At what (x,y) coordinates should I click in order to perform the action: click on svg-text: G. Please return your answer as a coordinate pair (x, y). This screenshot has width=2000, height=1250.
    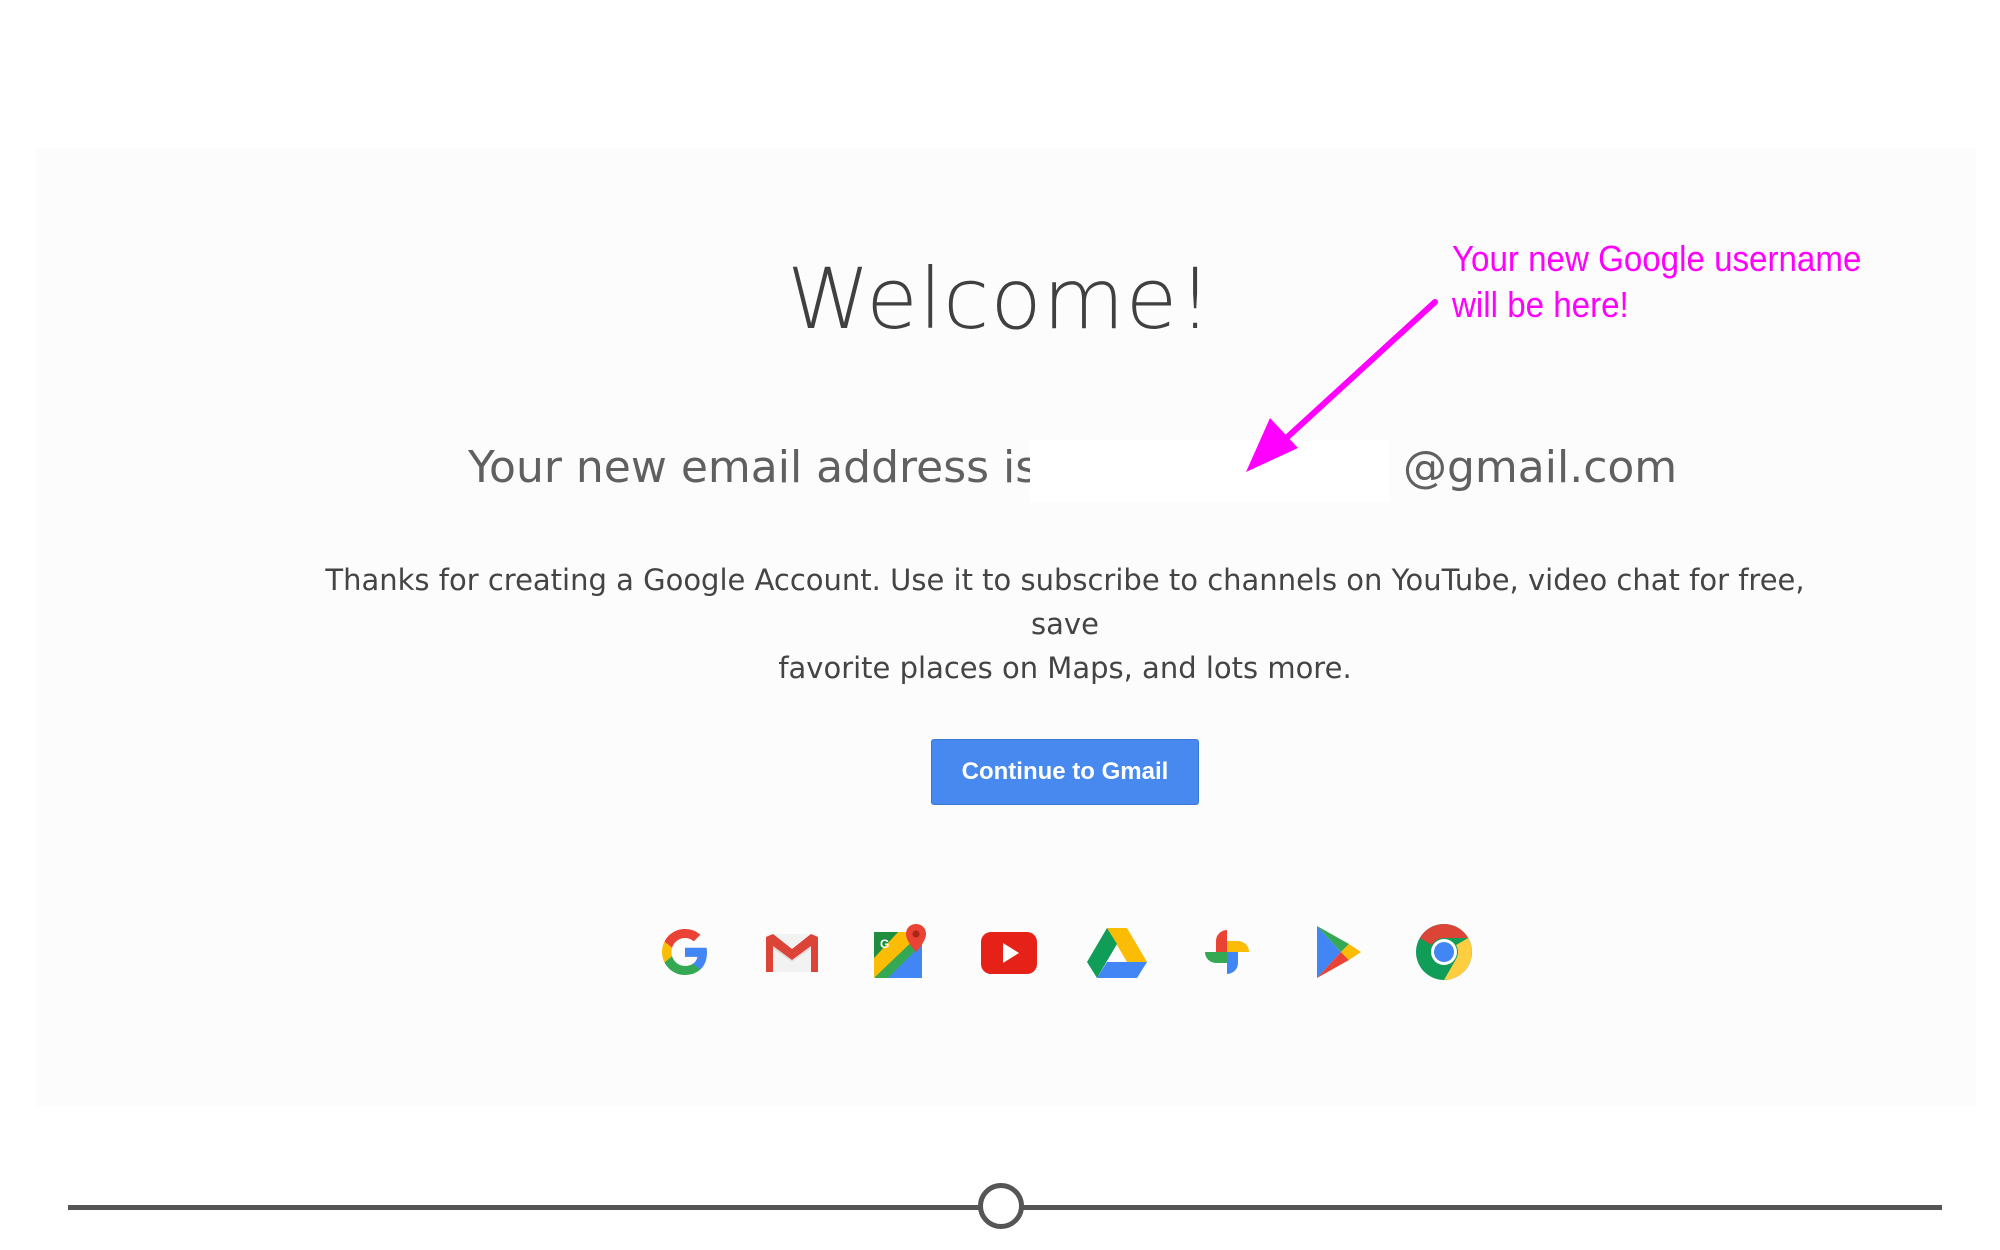
    Looking at the image, I should click on (884, 944).